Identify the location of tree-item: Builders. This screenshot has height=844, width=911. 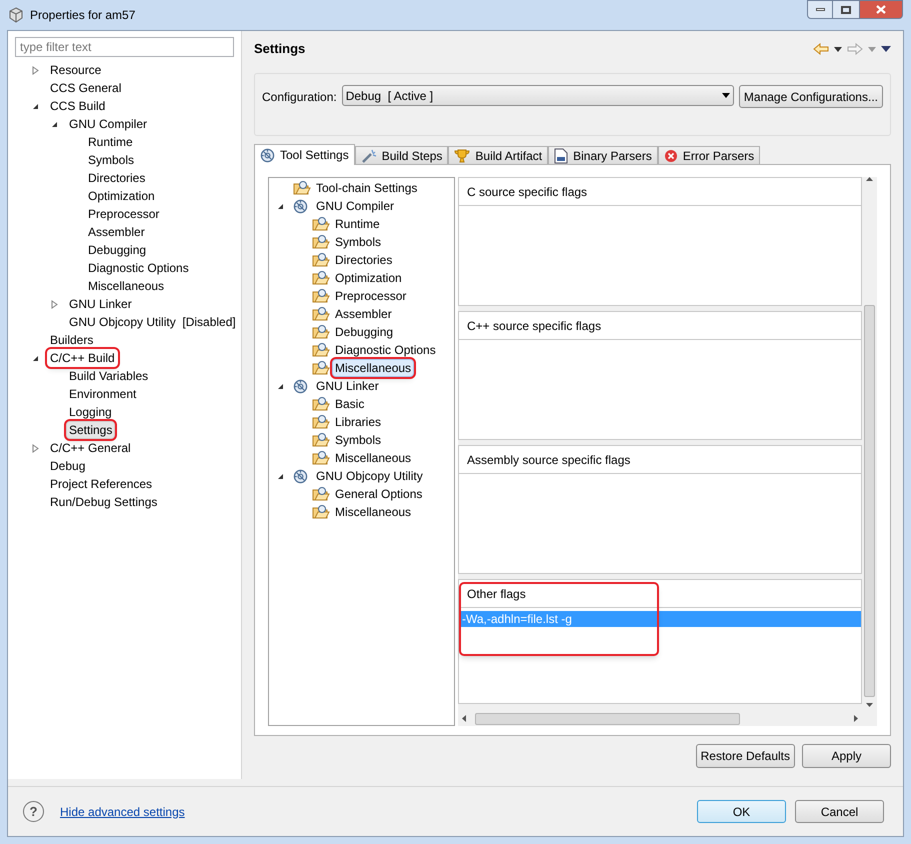
(71, 340).